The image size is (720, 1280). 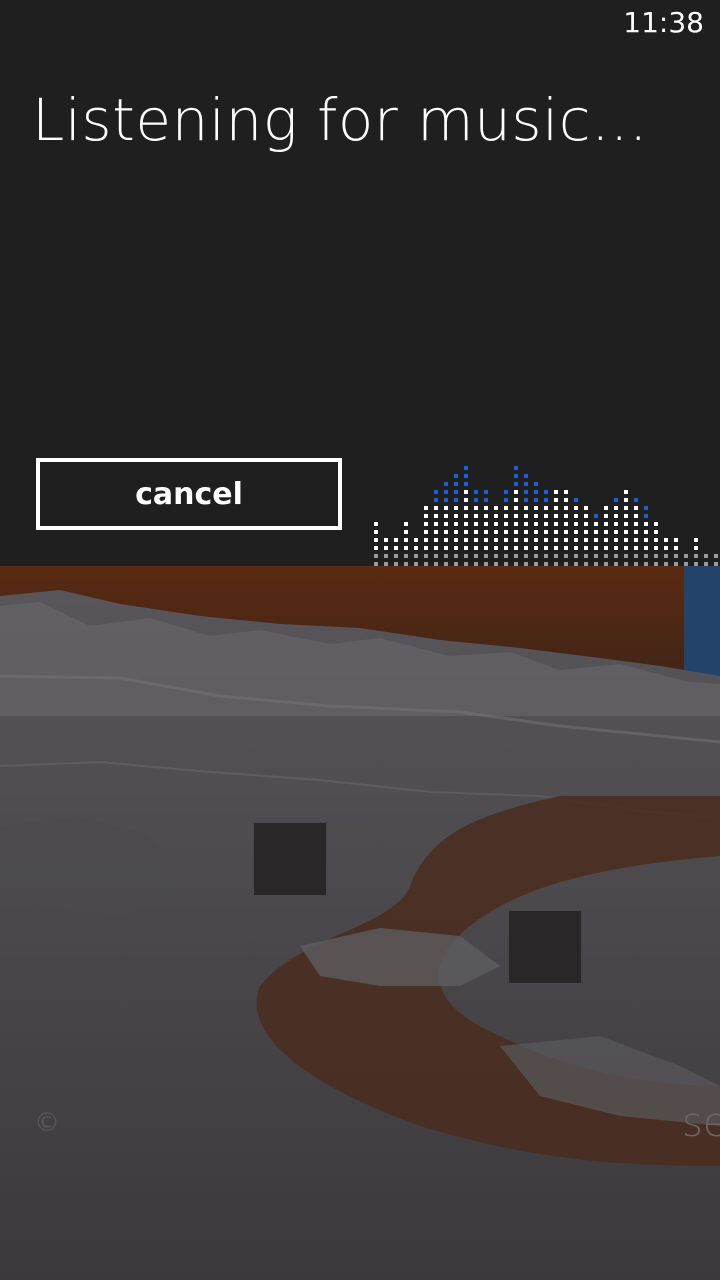 I want to click on copyright-icon: ©, so click(x=47, y=1123).